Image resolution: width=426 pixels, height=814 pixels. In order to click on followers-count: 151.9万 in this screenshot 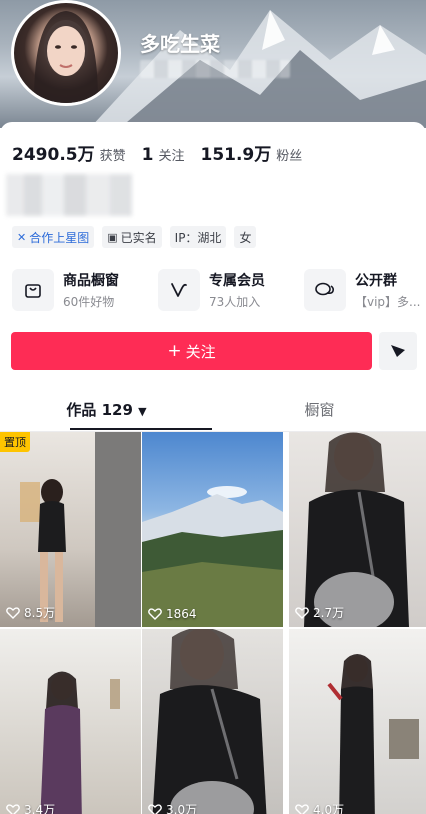, I will do `click(235, 152)`.